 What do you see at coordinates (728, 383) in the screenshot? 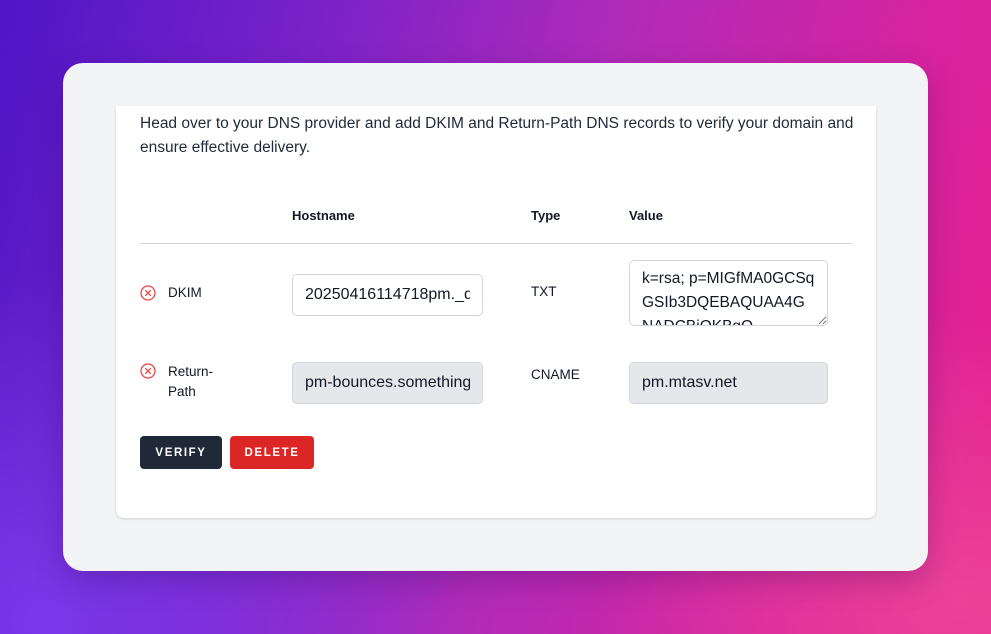
I see `return-path-value-input` at bounding box center [728, 383].